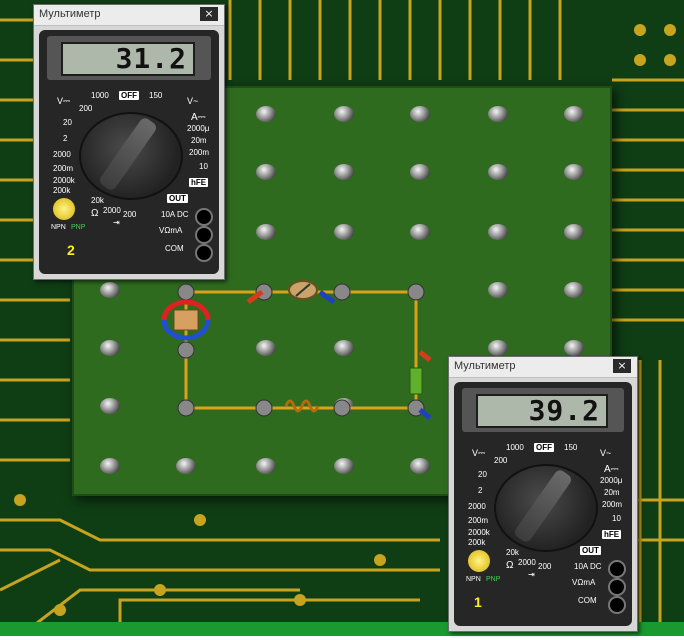 This screenshot has width=684, height=640. I want to click on circuit-nodes, so click(301, 350).